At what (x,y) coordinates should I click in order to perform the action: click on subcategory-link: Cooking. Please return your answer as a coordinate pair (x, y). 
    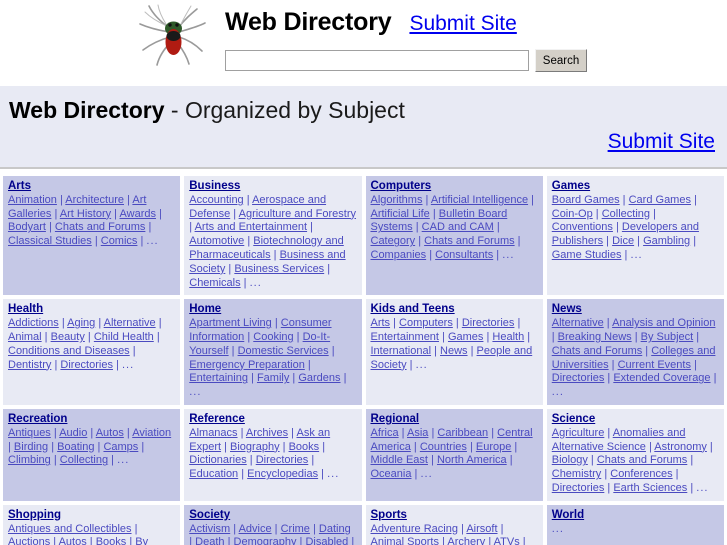
    Looking at the image, I should click on (273, 337).